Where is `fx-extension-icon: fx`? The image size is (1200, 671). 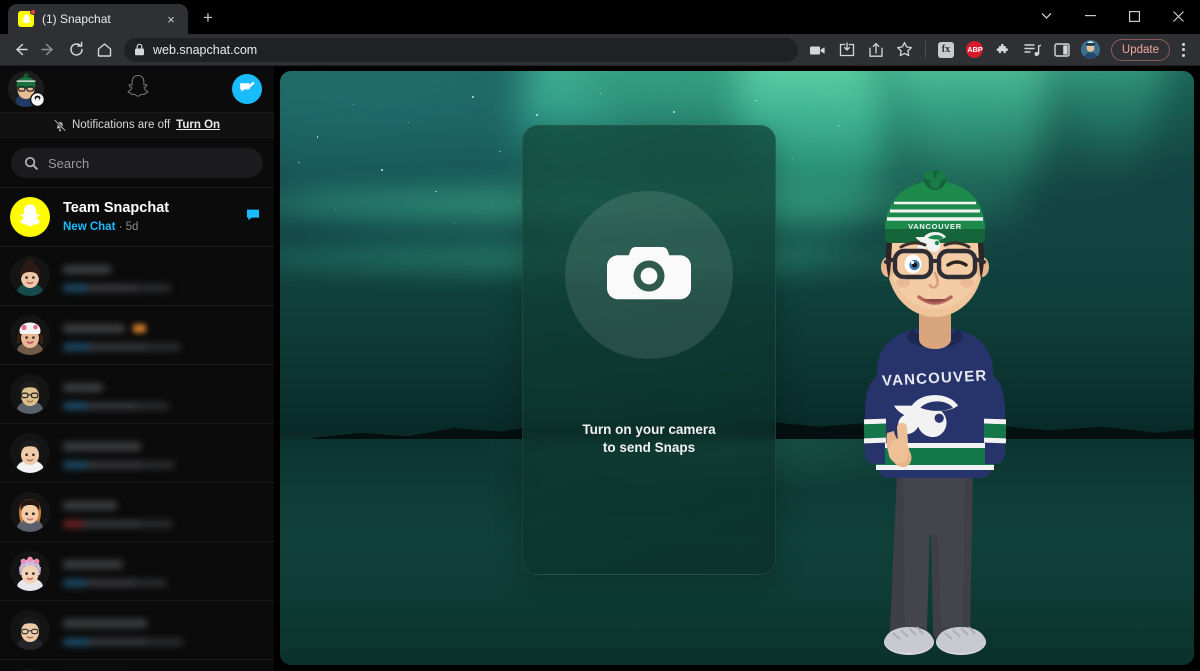
fx-extension-icon: fx is located at coordinates (946, 50).